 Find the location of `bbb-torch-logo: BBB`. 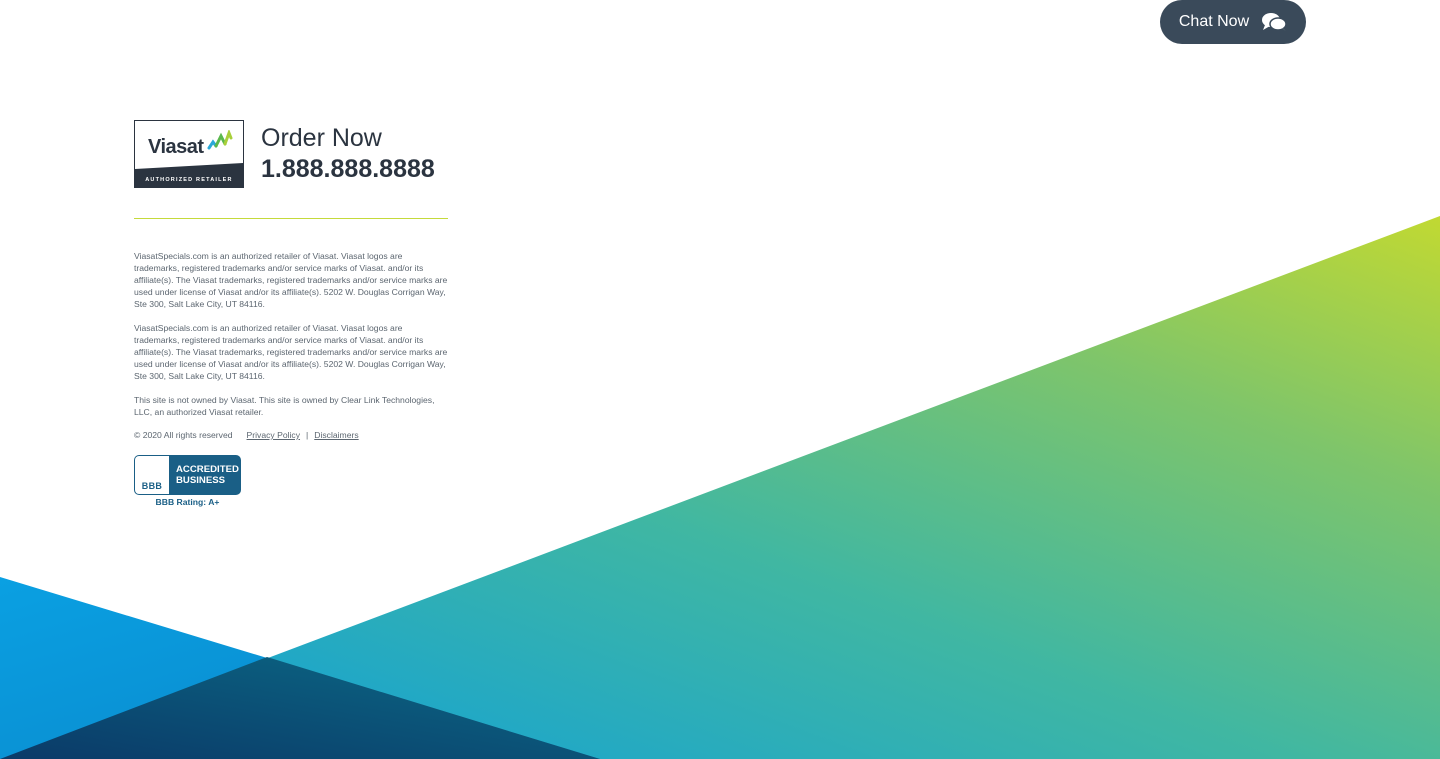

bbb-torch-logo: BBB is located at coordinates (152, 475).